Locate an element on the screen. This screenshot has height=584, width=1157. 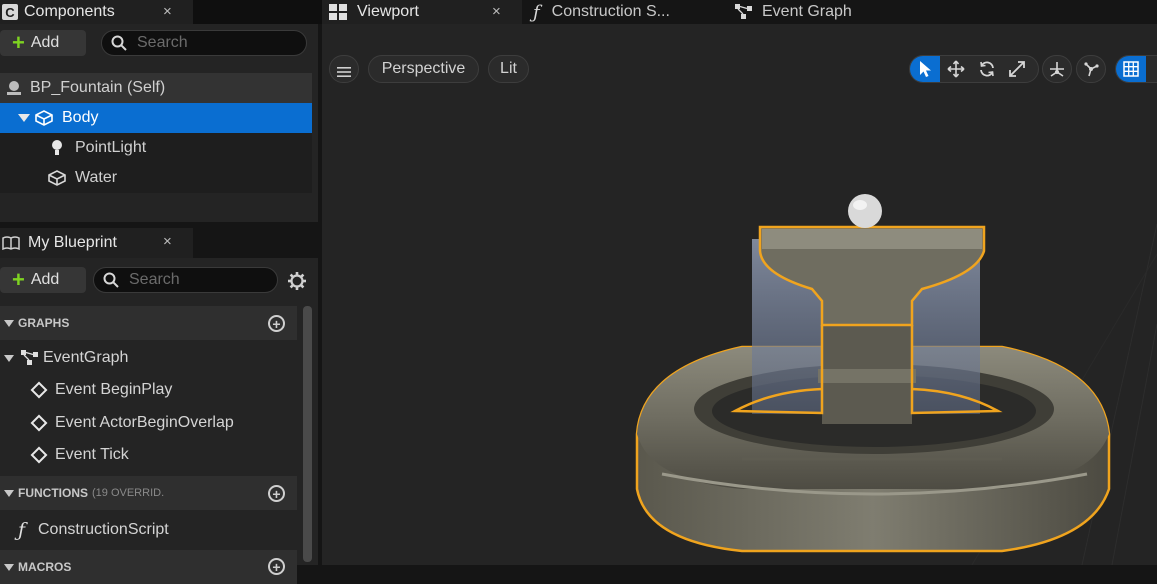
tab-event-graph: Event Graph is located at coordinates (827, 12).